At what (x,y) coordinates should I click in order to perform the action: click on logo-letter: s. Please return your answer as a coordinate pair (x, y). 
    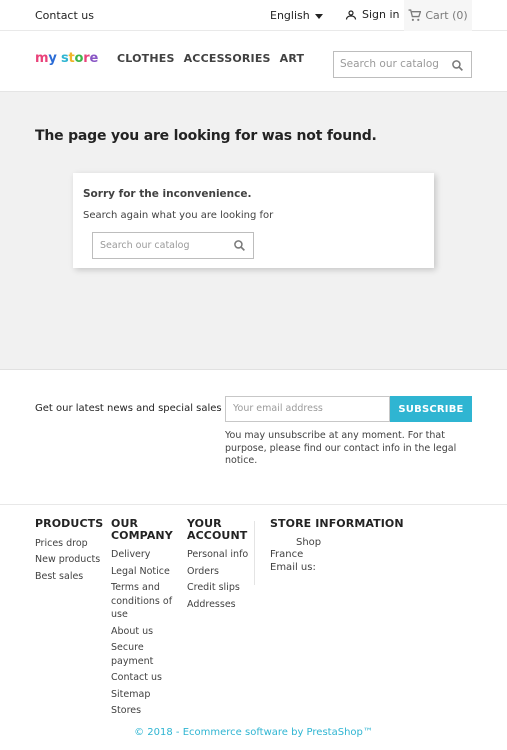
    Looking at the image, I should click on (64, 58).